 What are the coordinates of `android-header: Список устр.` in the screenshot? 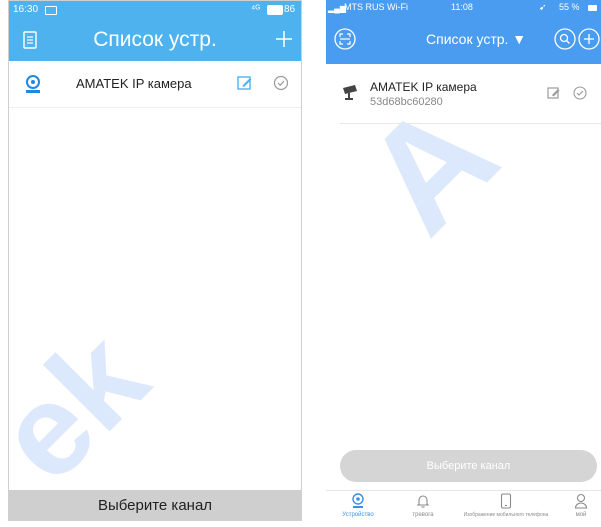 It's located at (155, 40).